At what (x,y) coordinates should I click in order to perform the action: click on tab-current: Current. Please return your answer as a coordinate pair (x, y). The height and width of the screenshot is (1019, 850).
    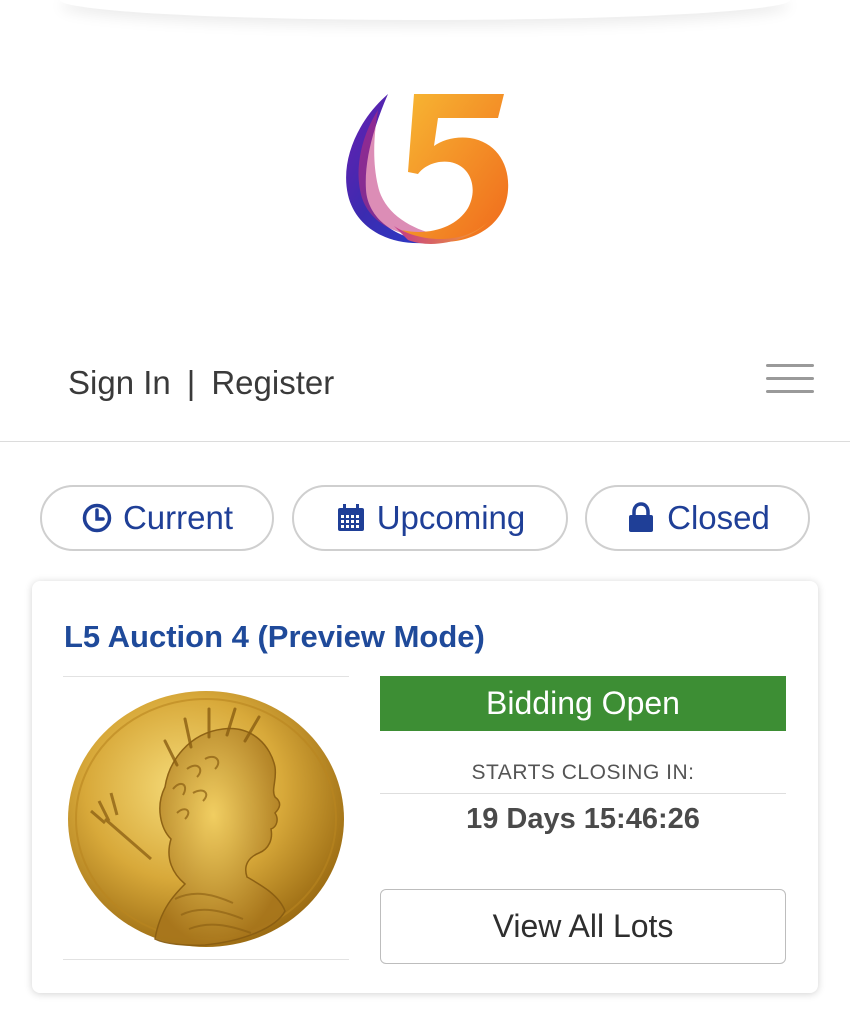
    Looking at the image, I should click on (157, 518).